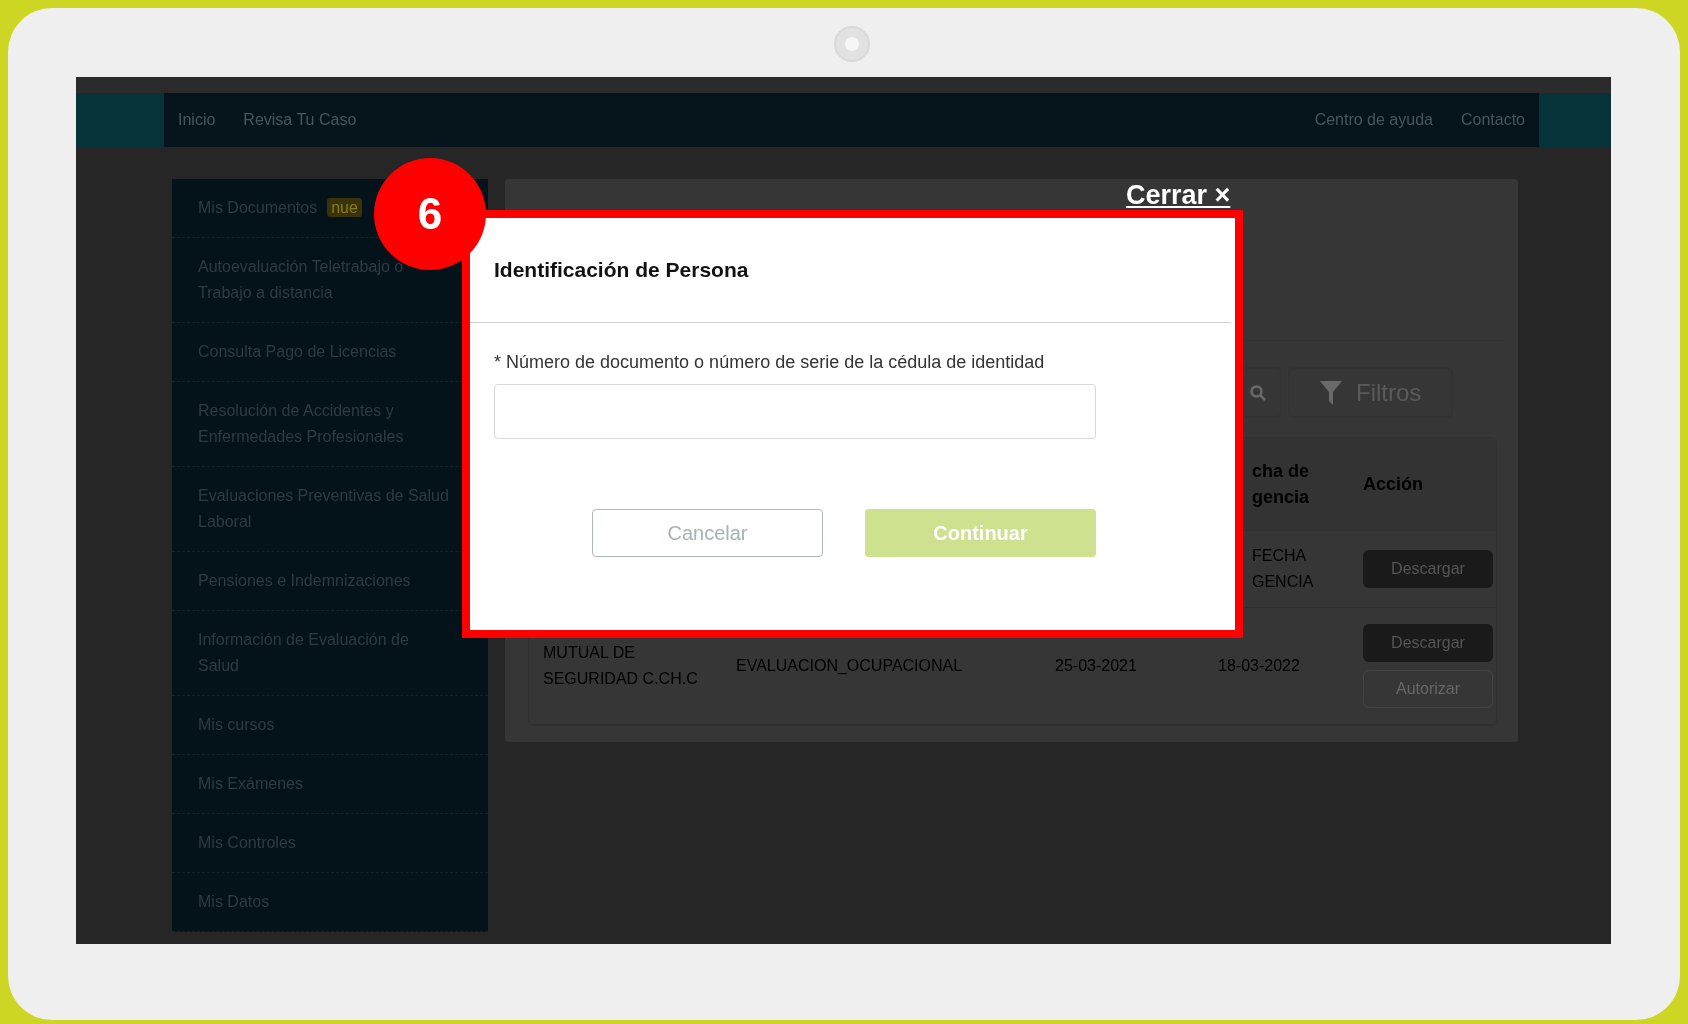 The image size is (1688, 1024). I want to click on continue-button: Continuar, so click(980, 533).